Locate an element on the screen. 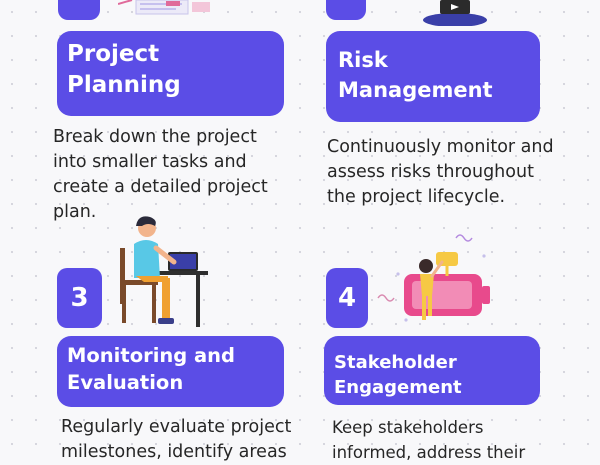 This screenshot has width=600, height=465. section-title-monitoring-evaluation: Monitoring and Evaluation is located at coordinates (170, 371).